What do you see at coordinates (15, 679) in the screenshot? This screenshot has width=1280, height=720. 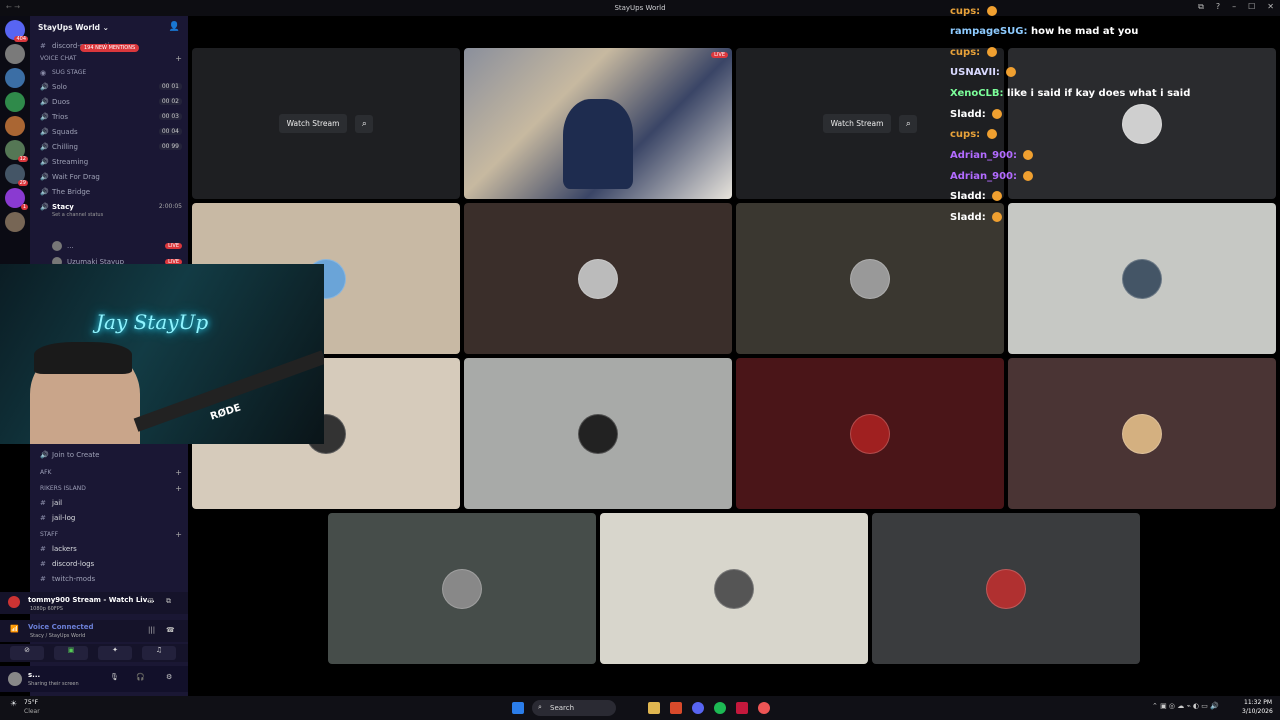 I see `avatar` at bounding box center [15, 679].